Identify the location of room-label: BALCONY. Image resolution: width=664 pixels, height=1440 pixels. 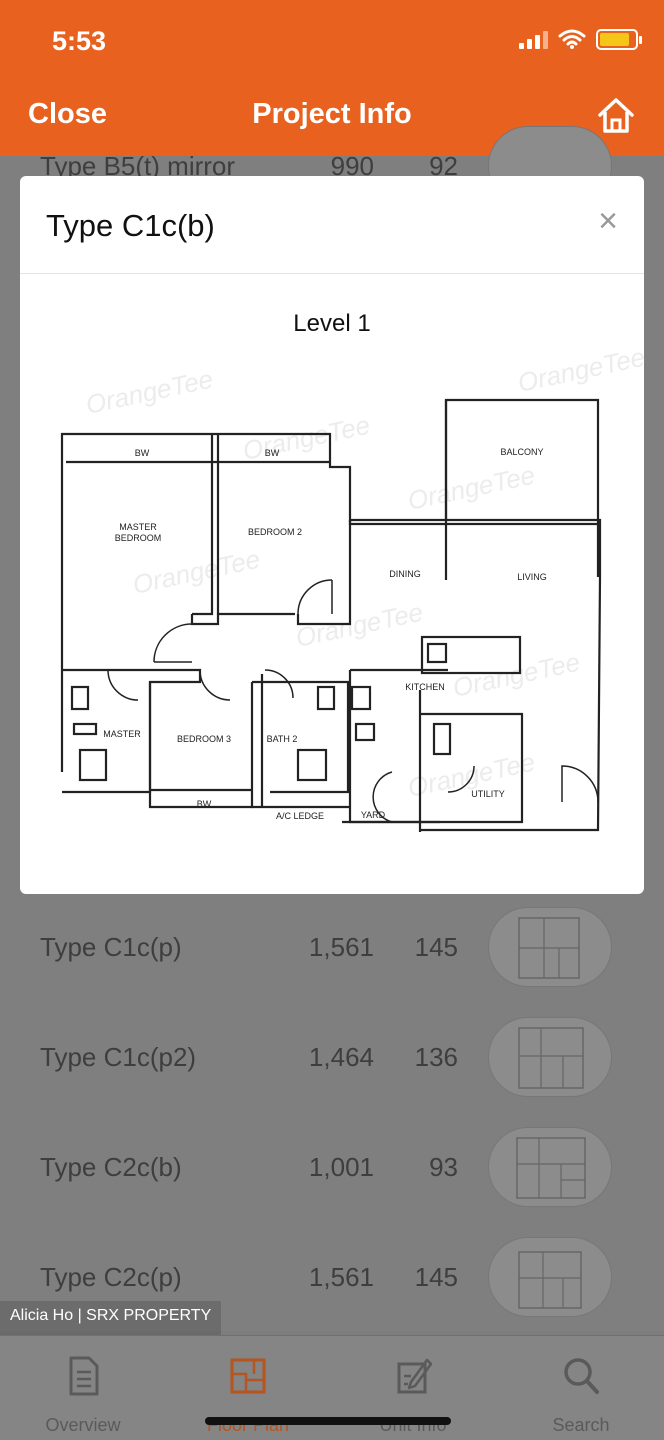
(521, 452).